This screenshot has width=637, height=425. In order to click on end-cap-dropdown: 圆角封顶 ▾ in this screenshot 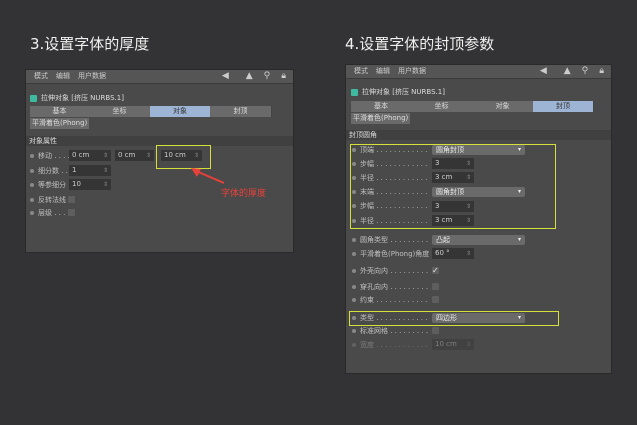, I will do `click(478, 192)`.